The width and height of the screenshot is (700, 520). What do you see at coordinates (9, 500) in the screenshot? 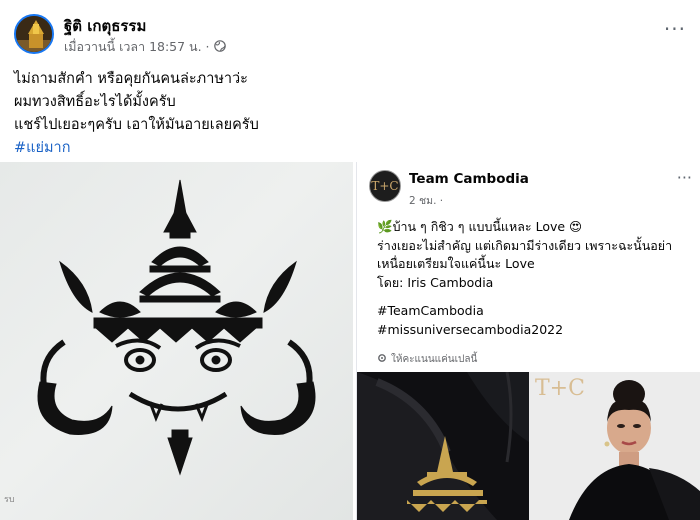
I see `image-corner-mark: รบ` at bounding box center [9, 500].